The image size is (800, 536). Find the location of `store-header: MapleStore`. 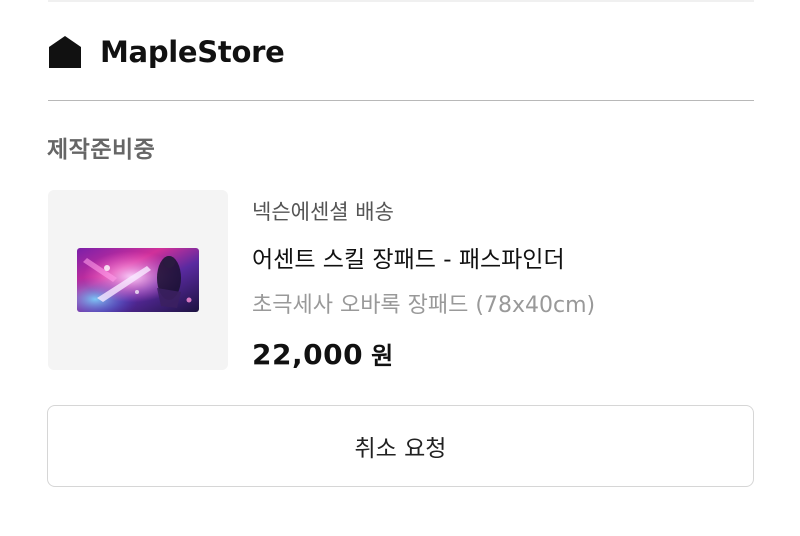

store-header: MapleStore is located at coordinates (166, 52).